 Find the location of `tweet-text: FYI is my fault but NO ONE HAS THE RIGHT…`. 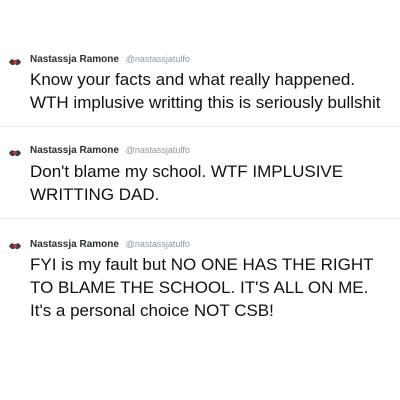

tweet-text: FYI is my fault but NO ONE HAS THE RIGHT… is located at coordinates (202, 287).